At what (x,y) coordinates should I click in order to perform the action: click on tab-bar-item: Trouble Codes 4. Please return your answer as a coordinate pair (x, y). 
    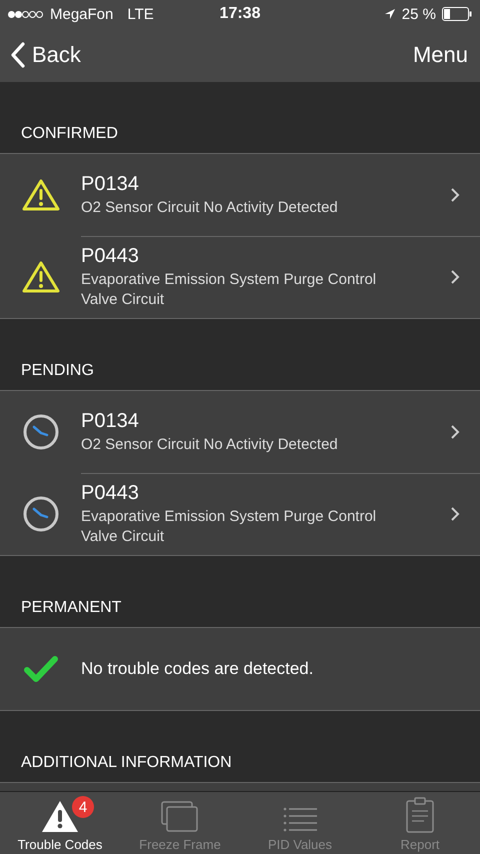
    Looking at the image, I should click on (60, 823).